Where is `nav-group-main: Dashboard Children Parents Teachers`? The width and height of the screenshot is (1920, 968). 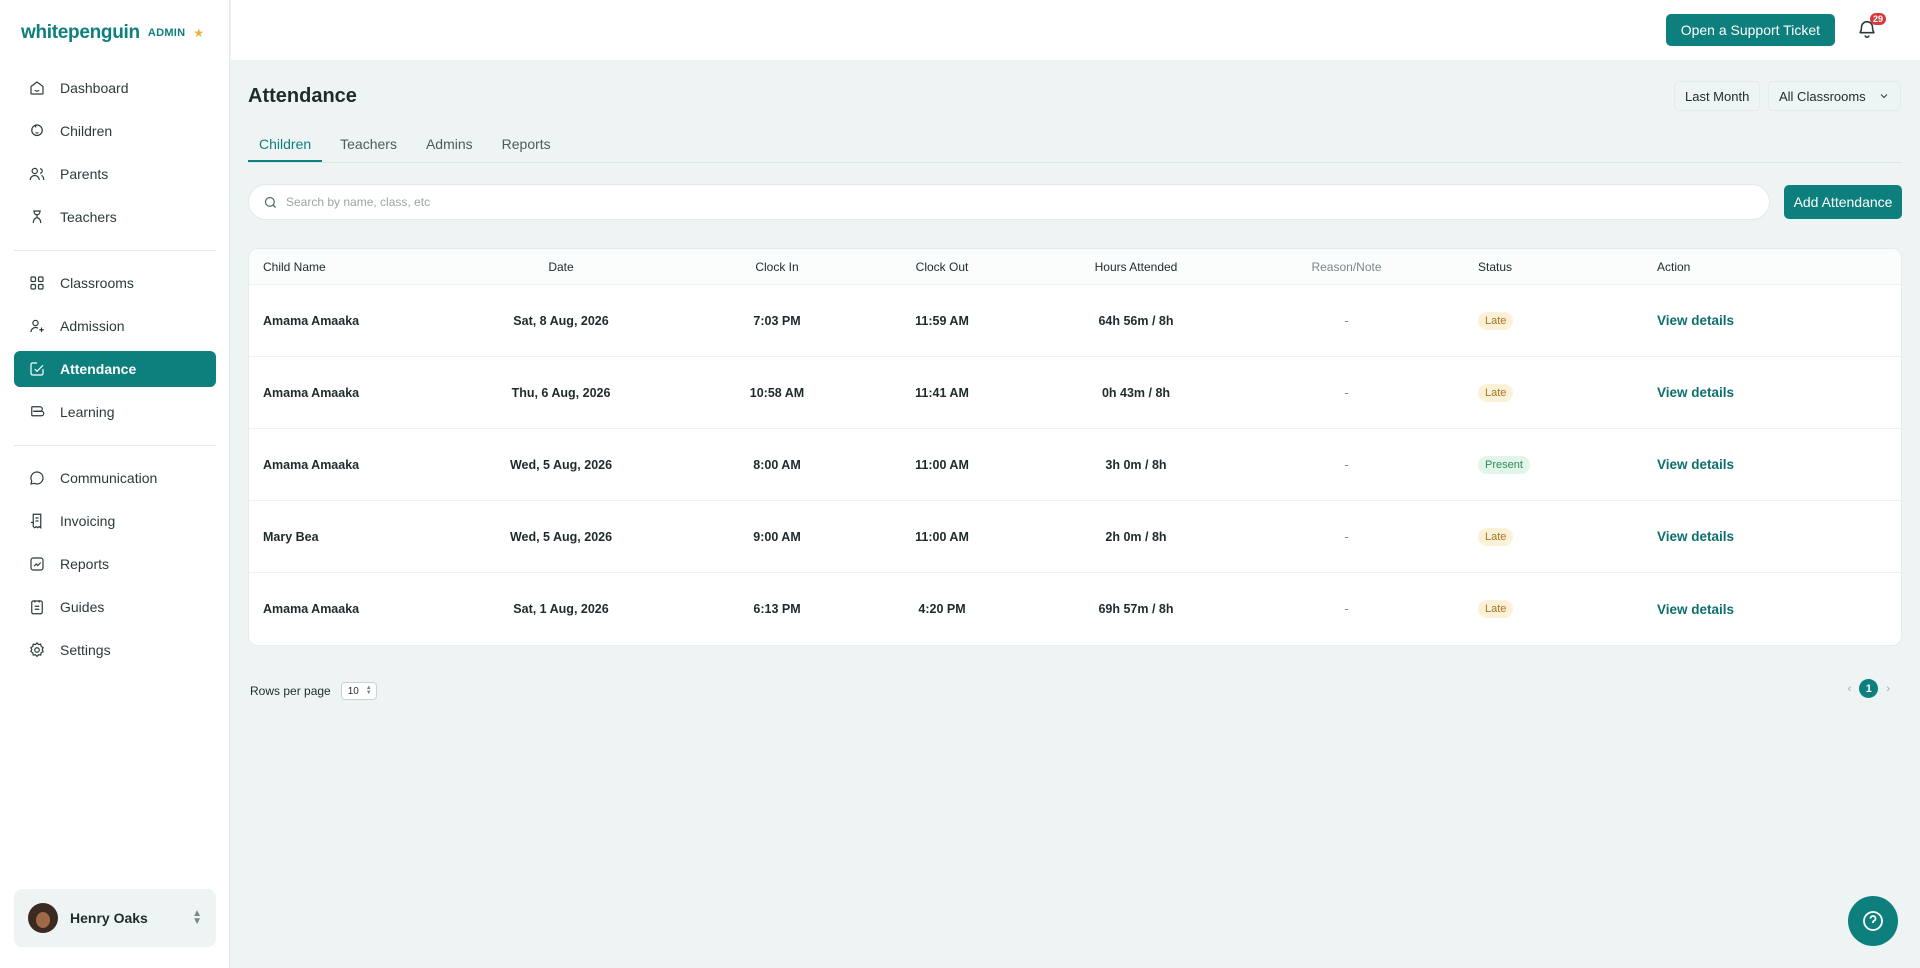
nav-group-main: Dashboard Children Parents Teachers is located at coordinates (115, 156).